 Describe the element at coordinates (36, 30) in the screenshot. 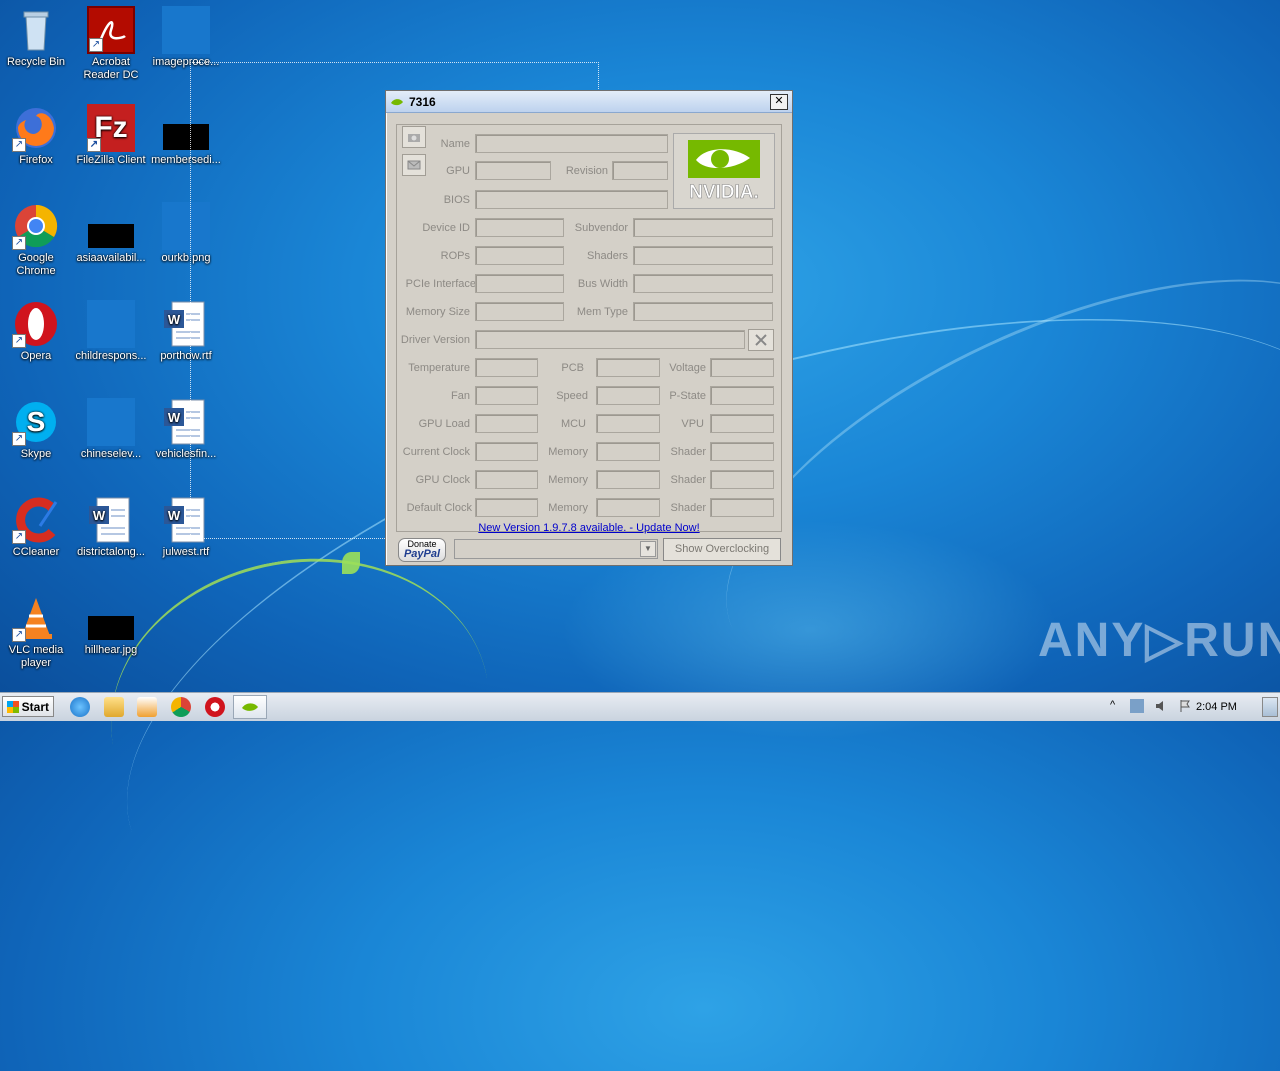

I see `recycle-bin-icon` at that location.